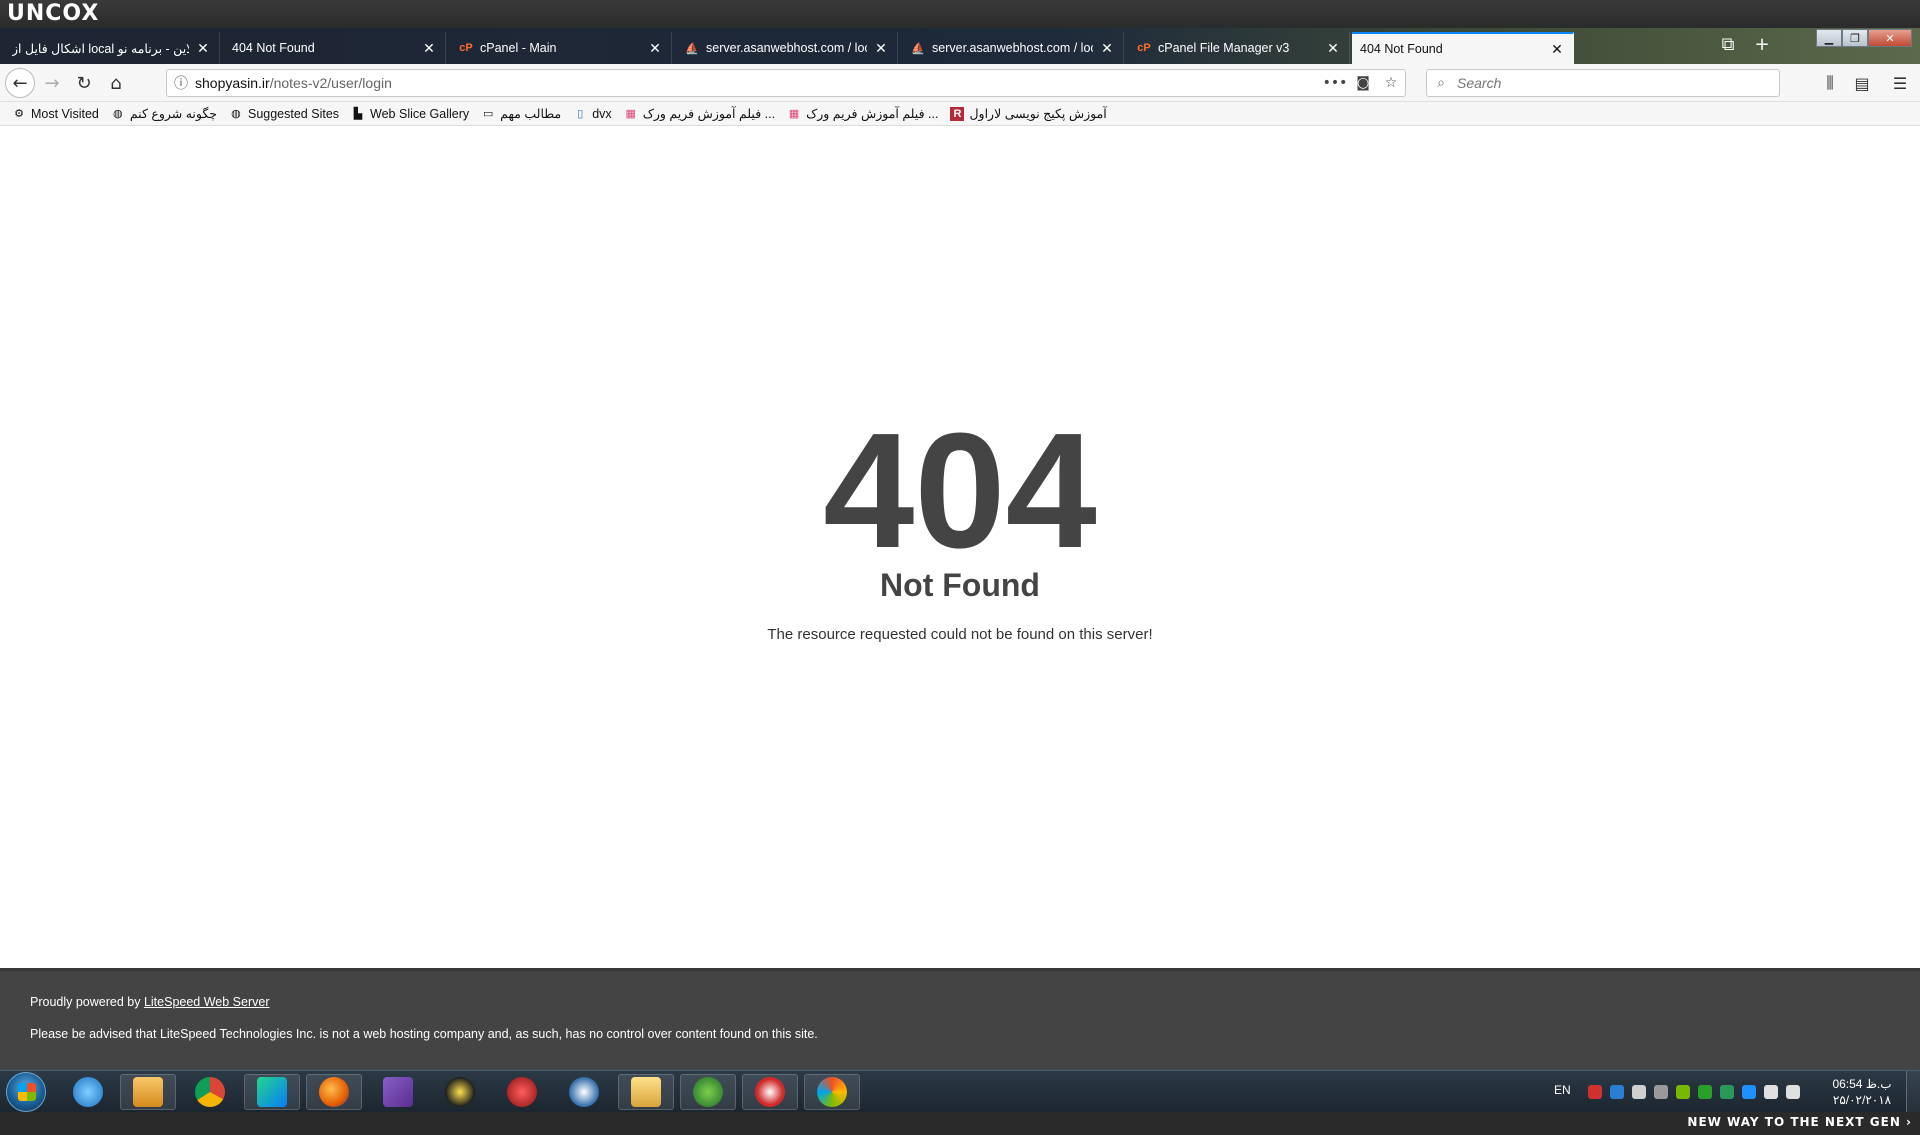 This screenshot has height=1135, width=1920. I want to click on sidebar-icon: ▤, so click(1862, 83).